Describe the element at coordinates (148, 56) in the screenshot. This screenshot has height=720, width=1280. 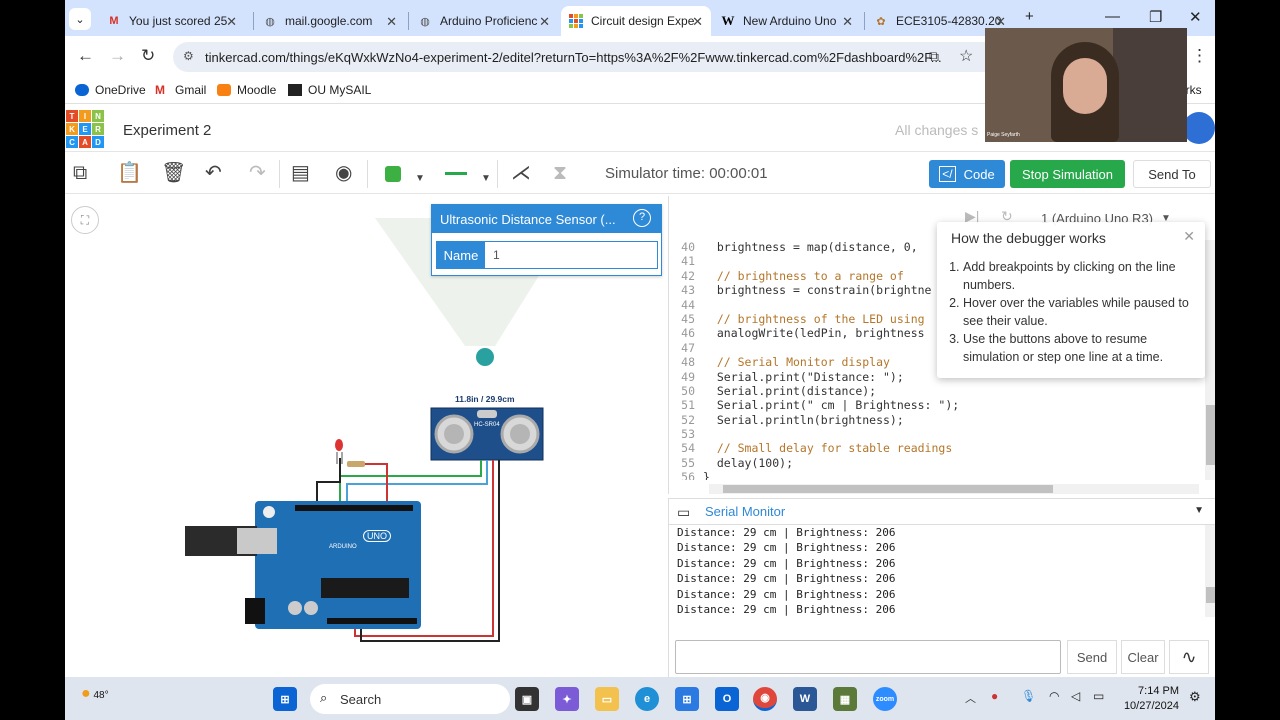
I see `reload-icon: ↻` at that location.